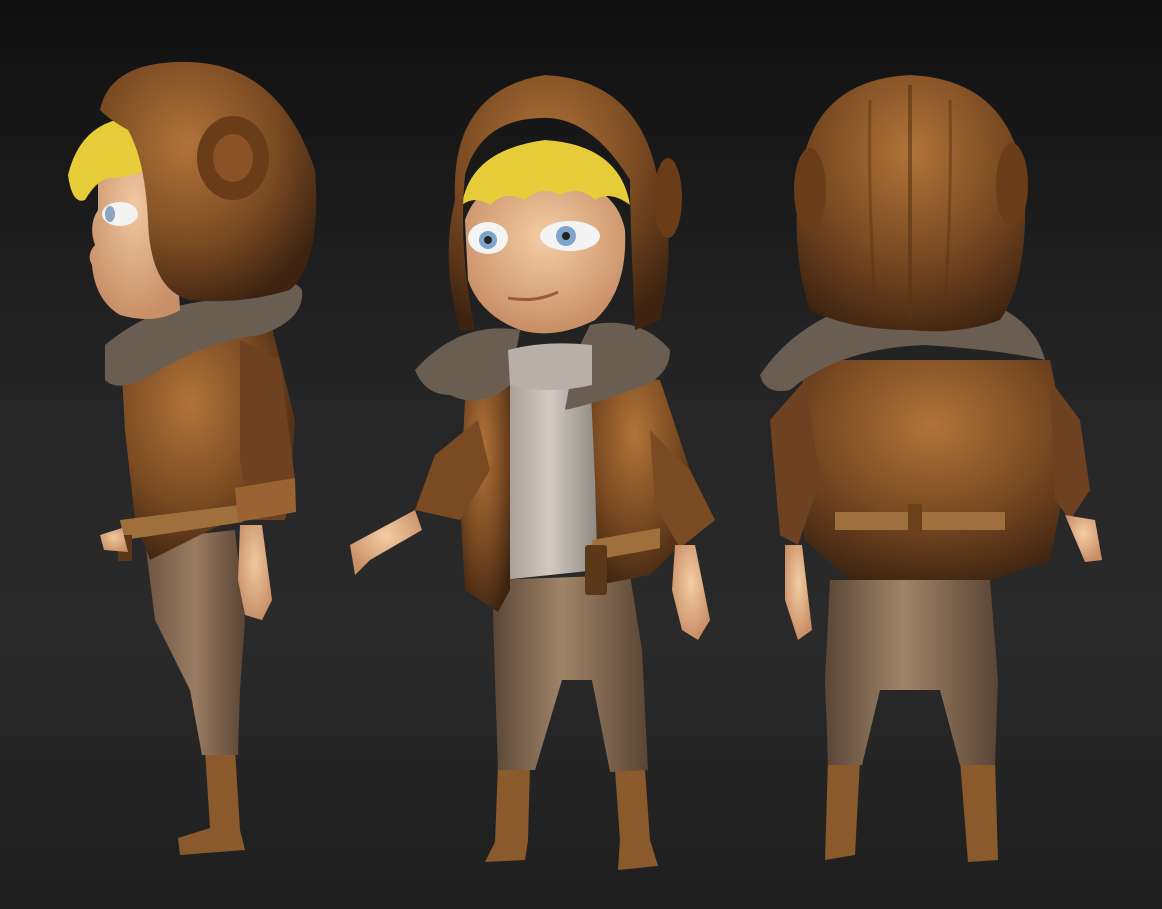  What do you see at coordinates (668, 198) in the screenshot?
I see `helmet-earpiece` at bounding box center [668, 198].